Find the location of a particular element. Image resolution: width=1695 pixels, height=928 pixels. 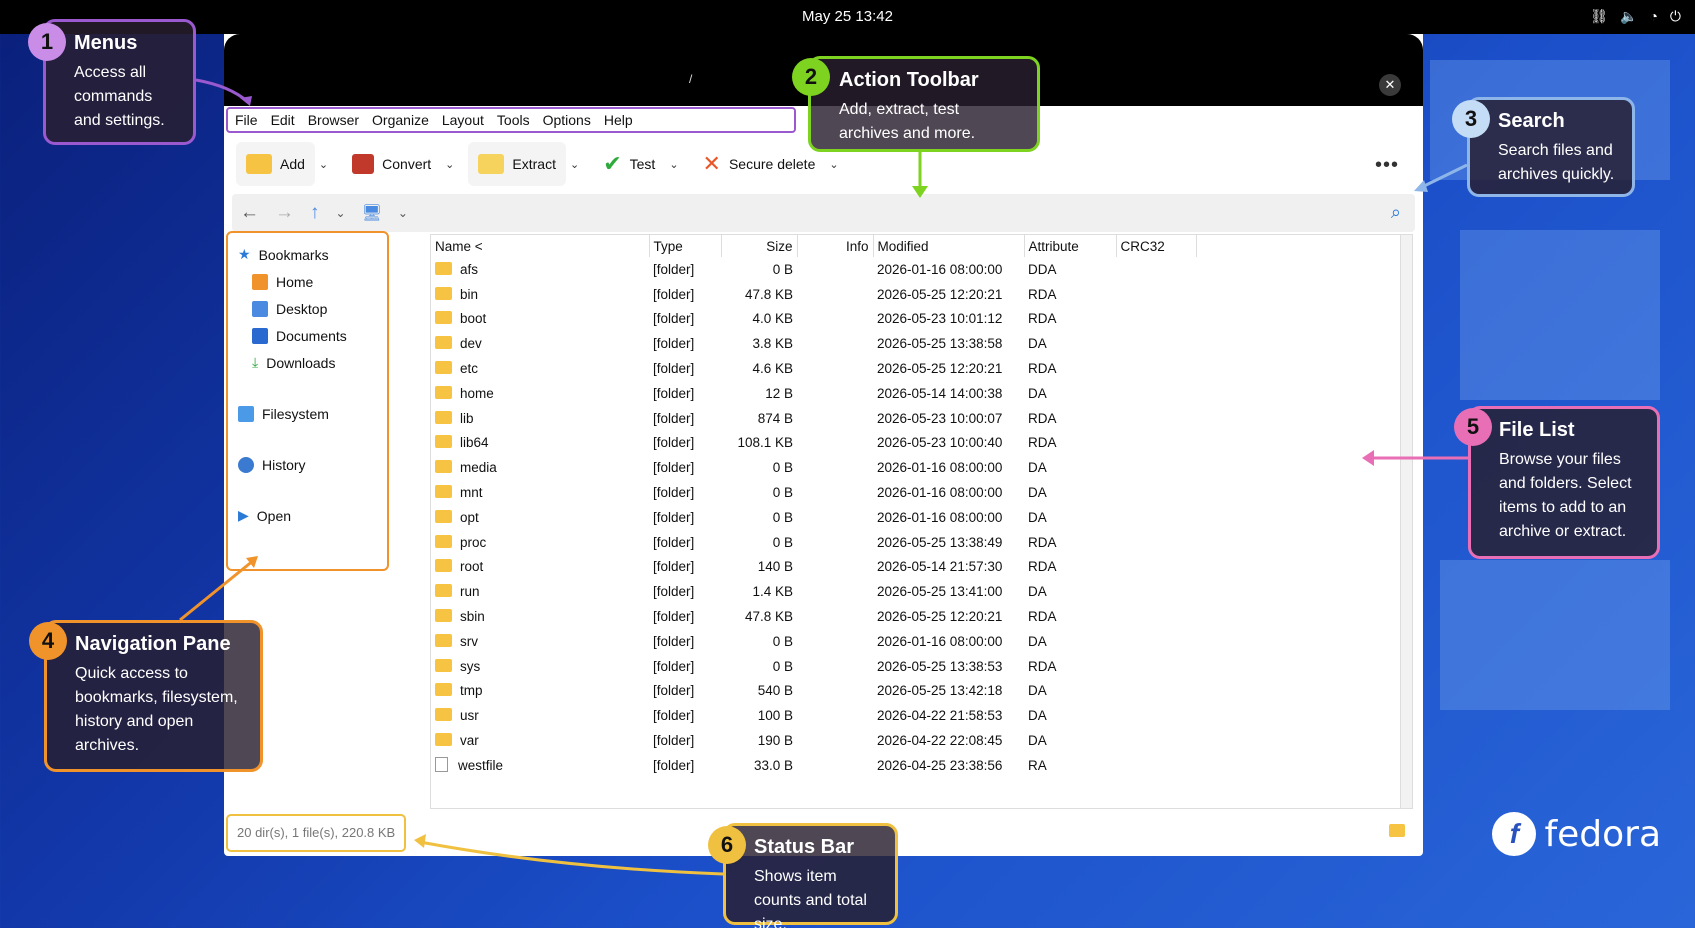

table-row: media [folder] 0 B 2026-01-16 08:00:00 DA is located at coordinates (813, 467).